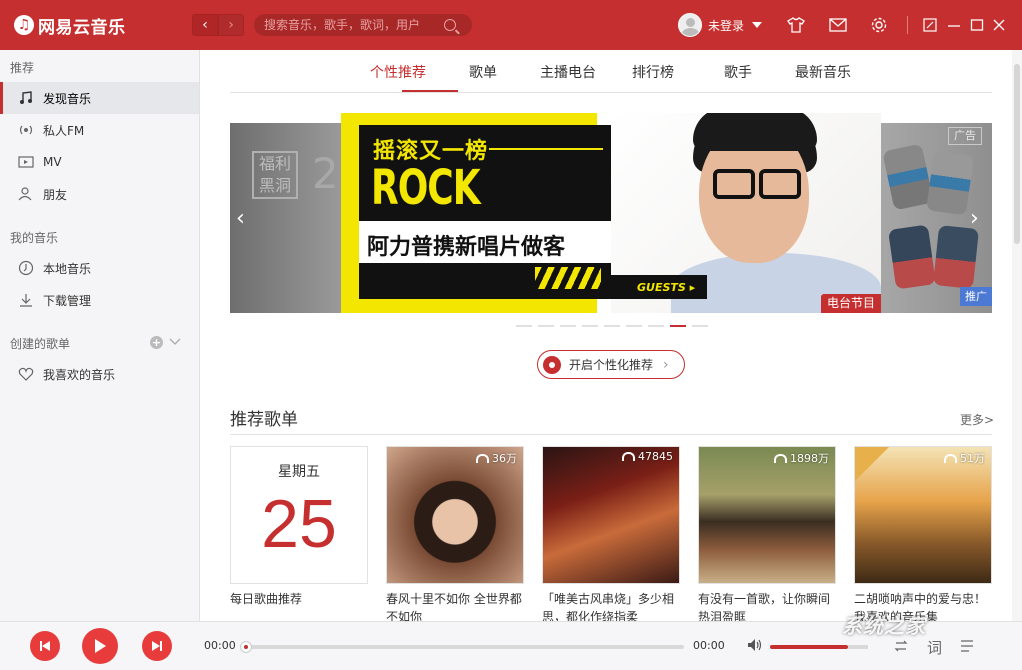 This screenshot has height=670, width=1022. I want to click on minimize-icon, so click(954, 25).